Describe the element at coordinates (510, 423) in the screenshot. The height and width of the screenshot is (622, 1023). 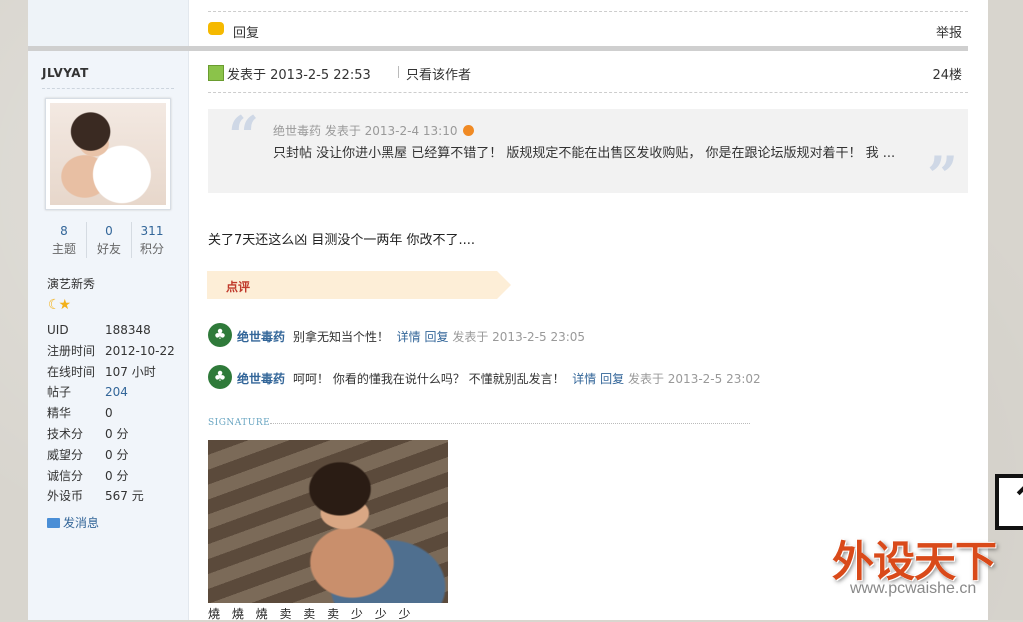
I see `signature-divider` at that location.